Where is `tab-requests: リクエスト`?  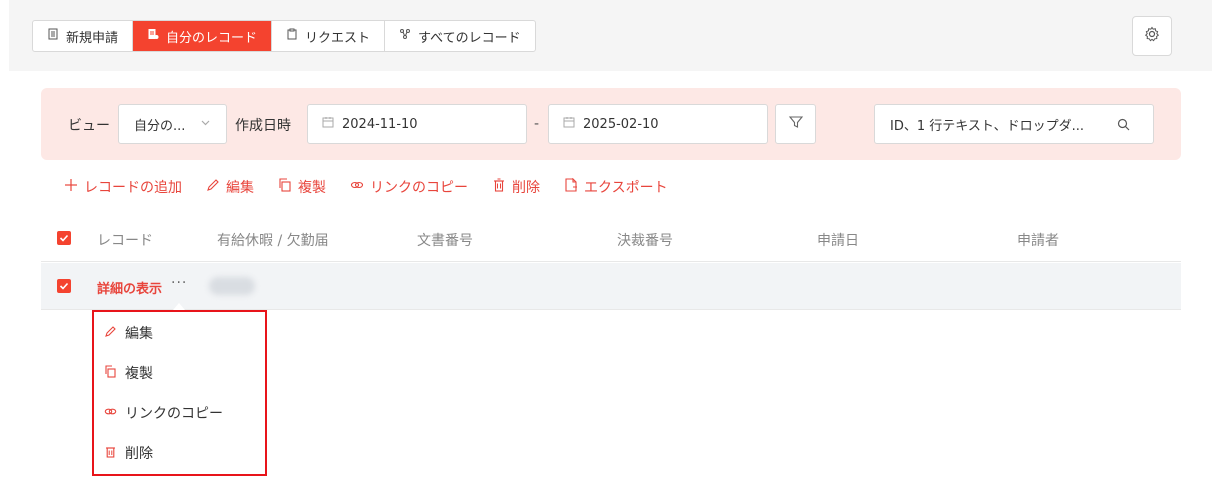
tab-requests: リクエスト is located at coordinates (329, 36).